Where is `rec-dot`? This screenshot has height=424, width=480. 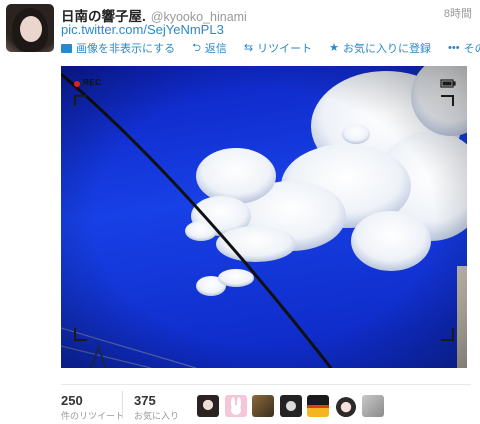 rec-dot is located at coordinates (77, 84).